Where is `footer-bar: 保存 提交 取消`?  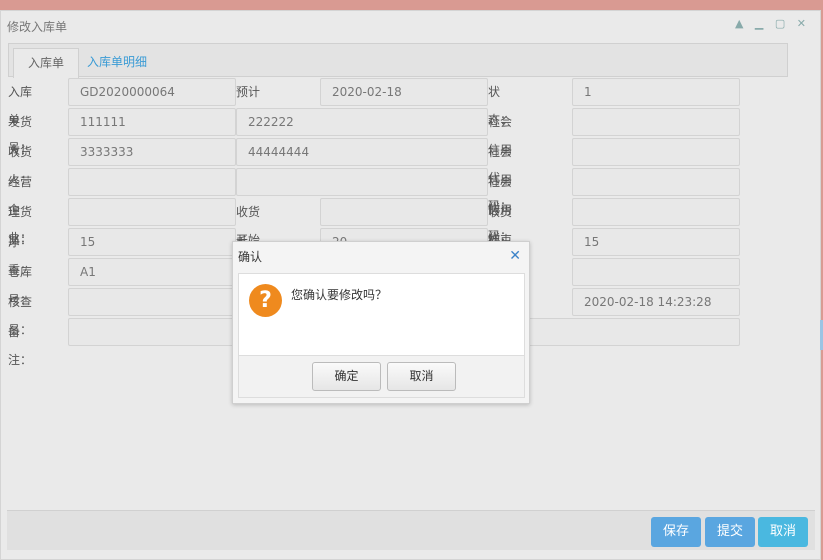 footer-bar: 保存 提交 取消 is located at coordinates (411, 530).